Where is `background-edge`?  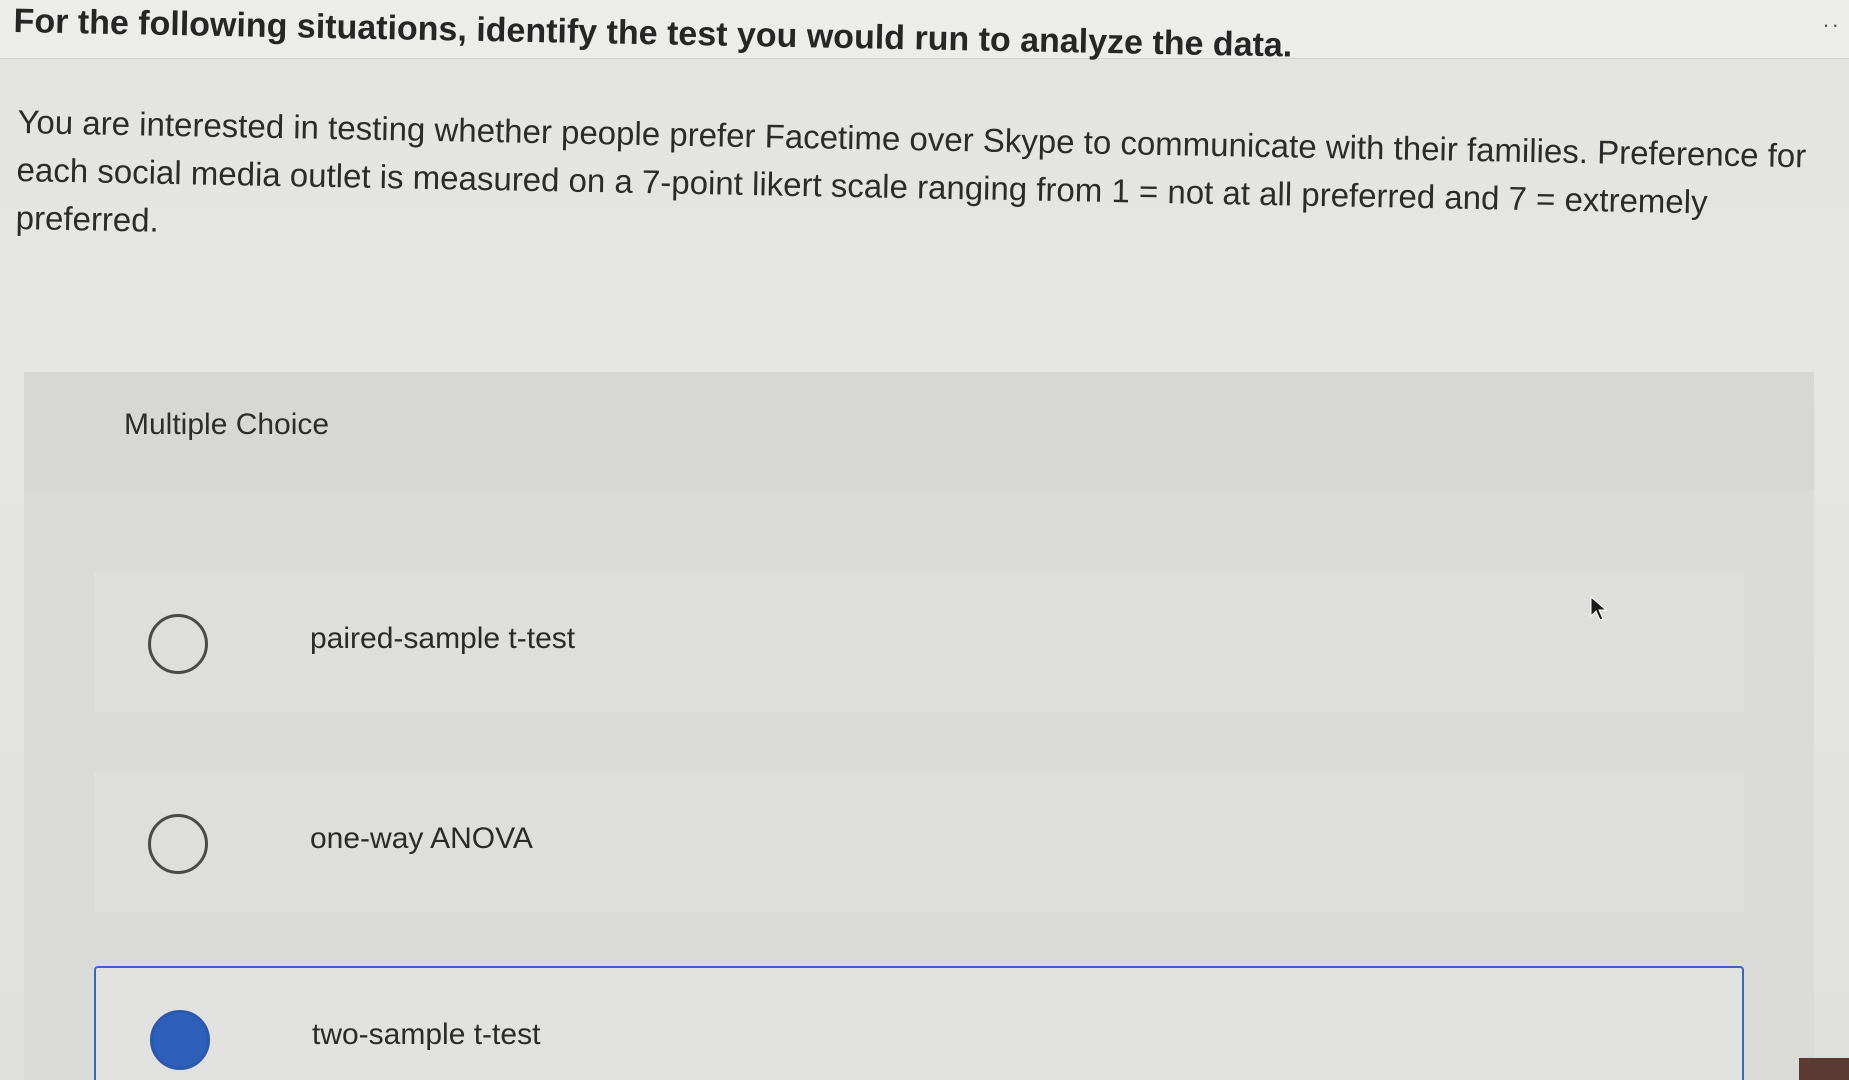 background-edge is located at coordinates (1824, 1069).